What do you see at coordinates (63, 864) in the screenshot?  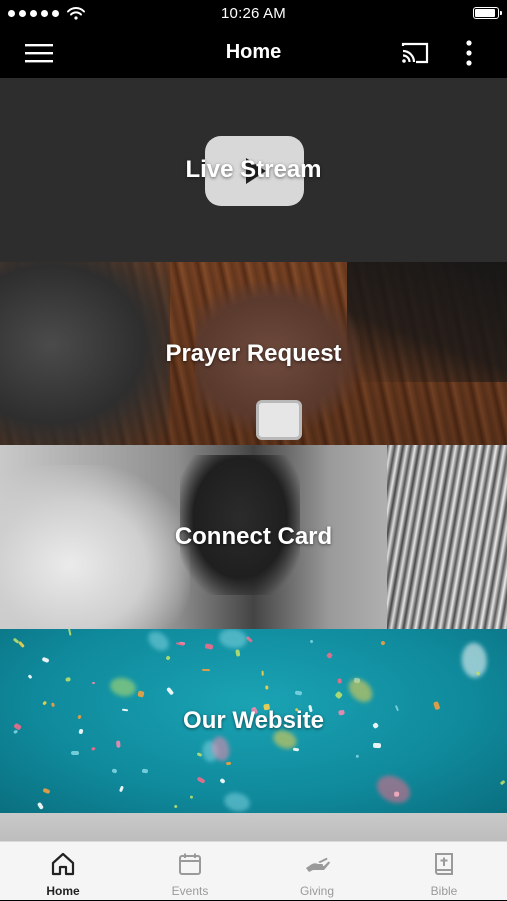 I see `home-icon` at bounding box center [63, 864].